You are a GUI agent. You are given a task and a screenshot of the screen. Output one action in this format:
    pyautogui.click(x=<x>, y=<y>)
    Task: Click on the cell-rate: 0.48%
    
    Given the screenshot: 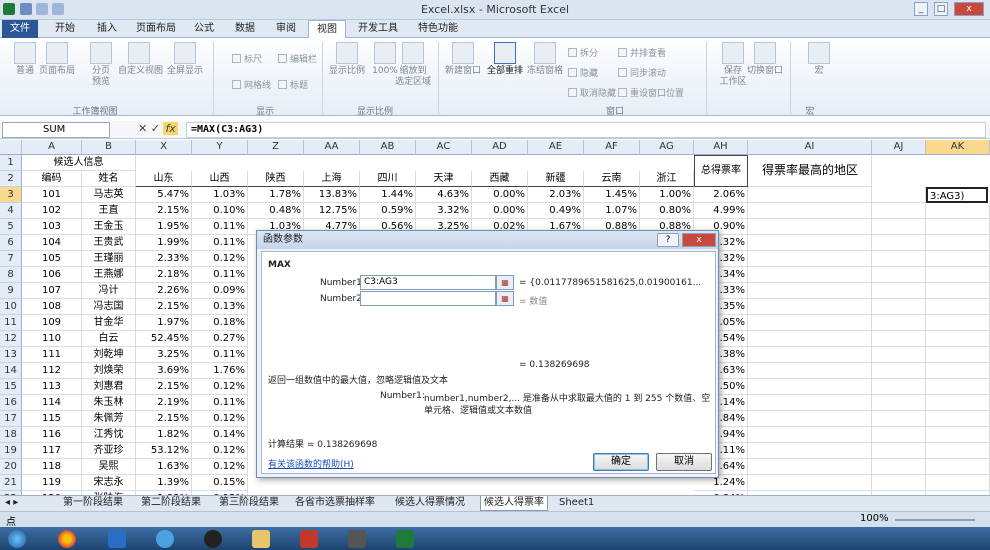 What is the action you would take?
    pyautogui.click(x=276, y=211)
    